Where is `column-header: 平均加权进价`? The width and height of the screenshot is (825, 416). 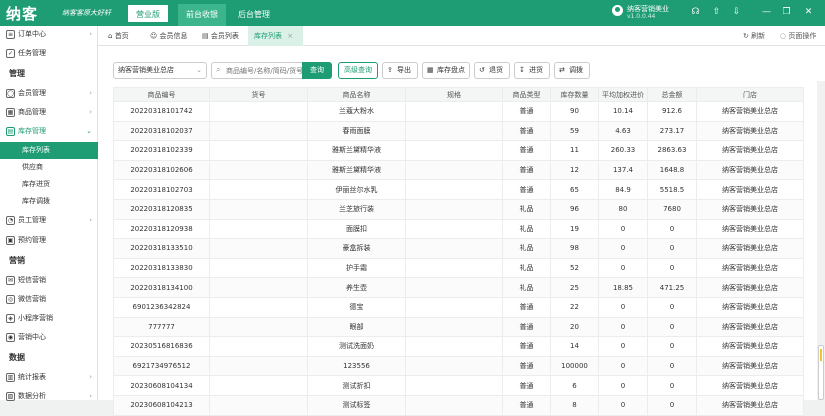 column-header: 平均加权进价 is located at coordinates (623, 94).